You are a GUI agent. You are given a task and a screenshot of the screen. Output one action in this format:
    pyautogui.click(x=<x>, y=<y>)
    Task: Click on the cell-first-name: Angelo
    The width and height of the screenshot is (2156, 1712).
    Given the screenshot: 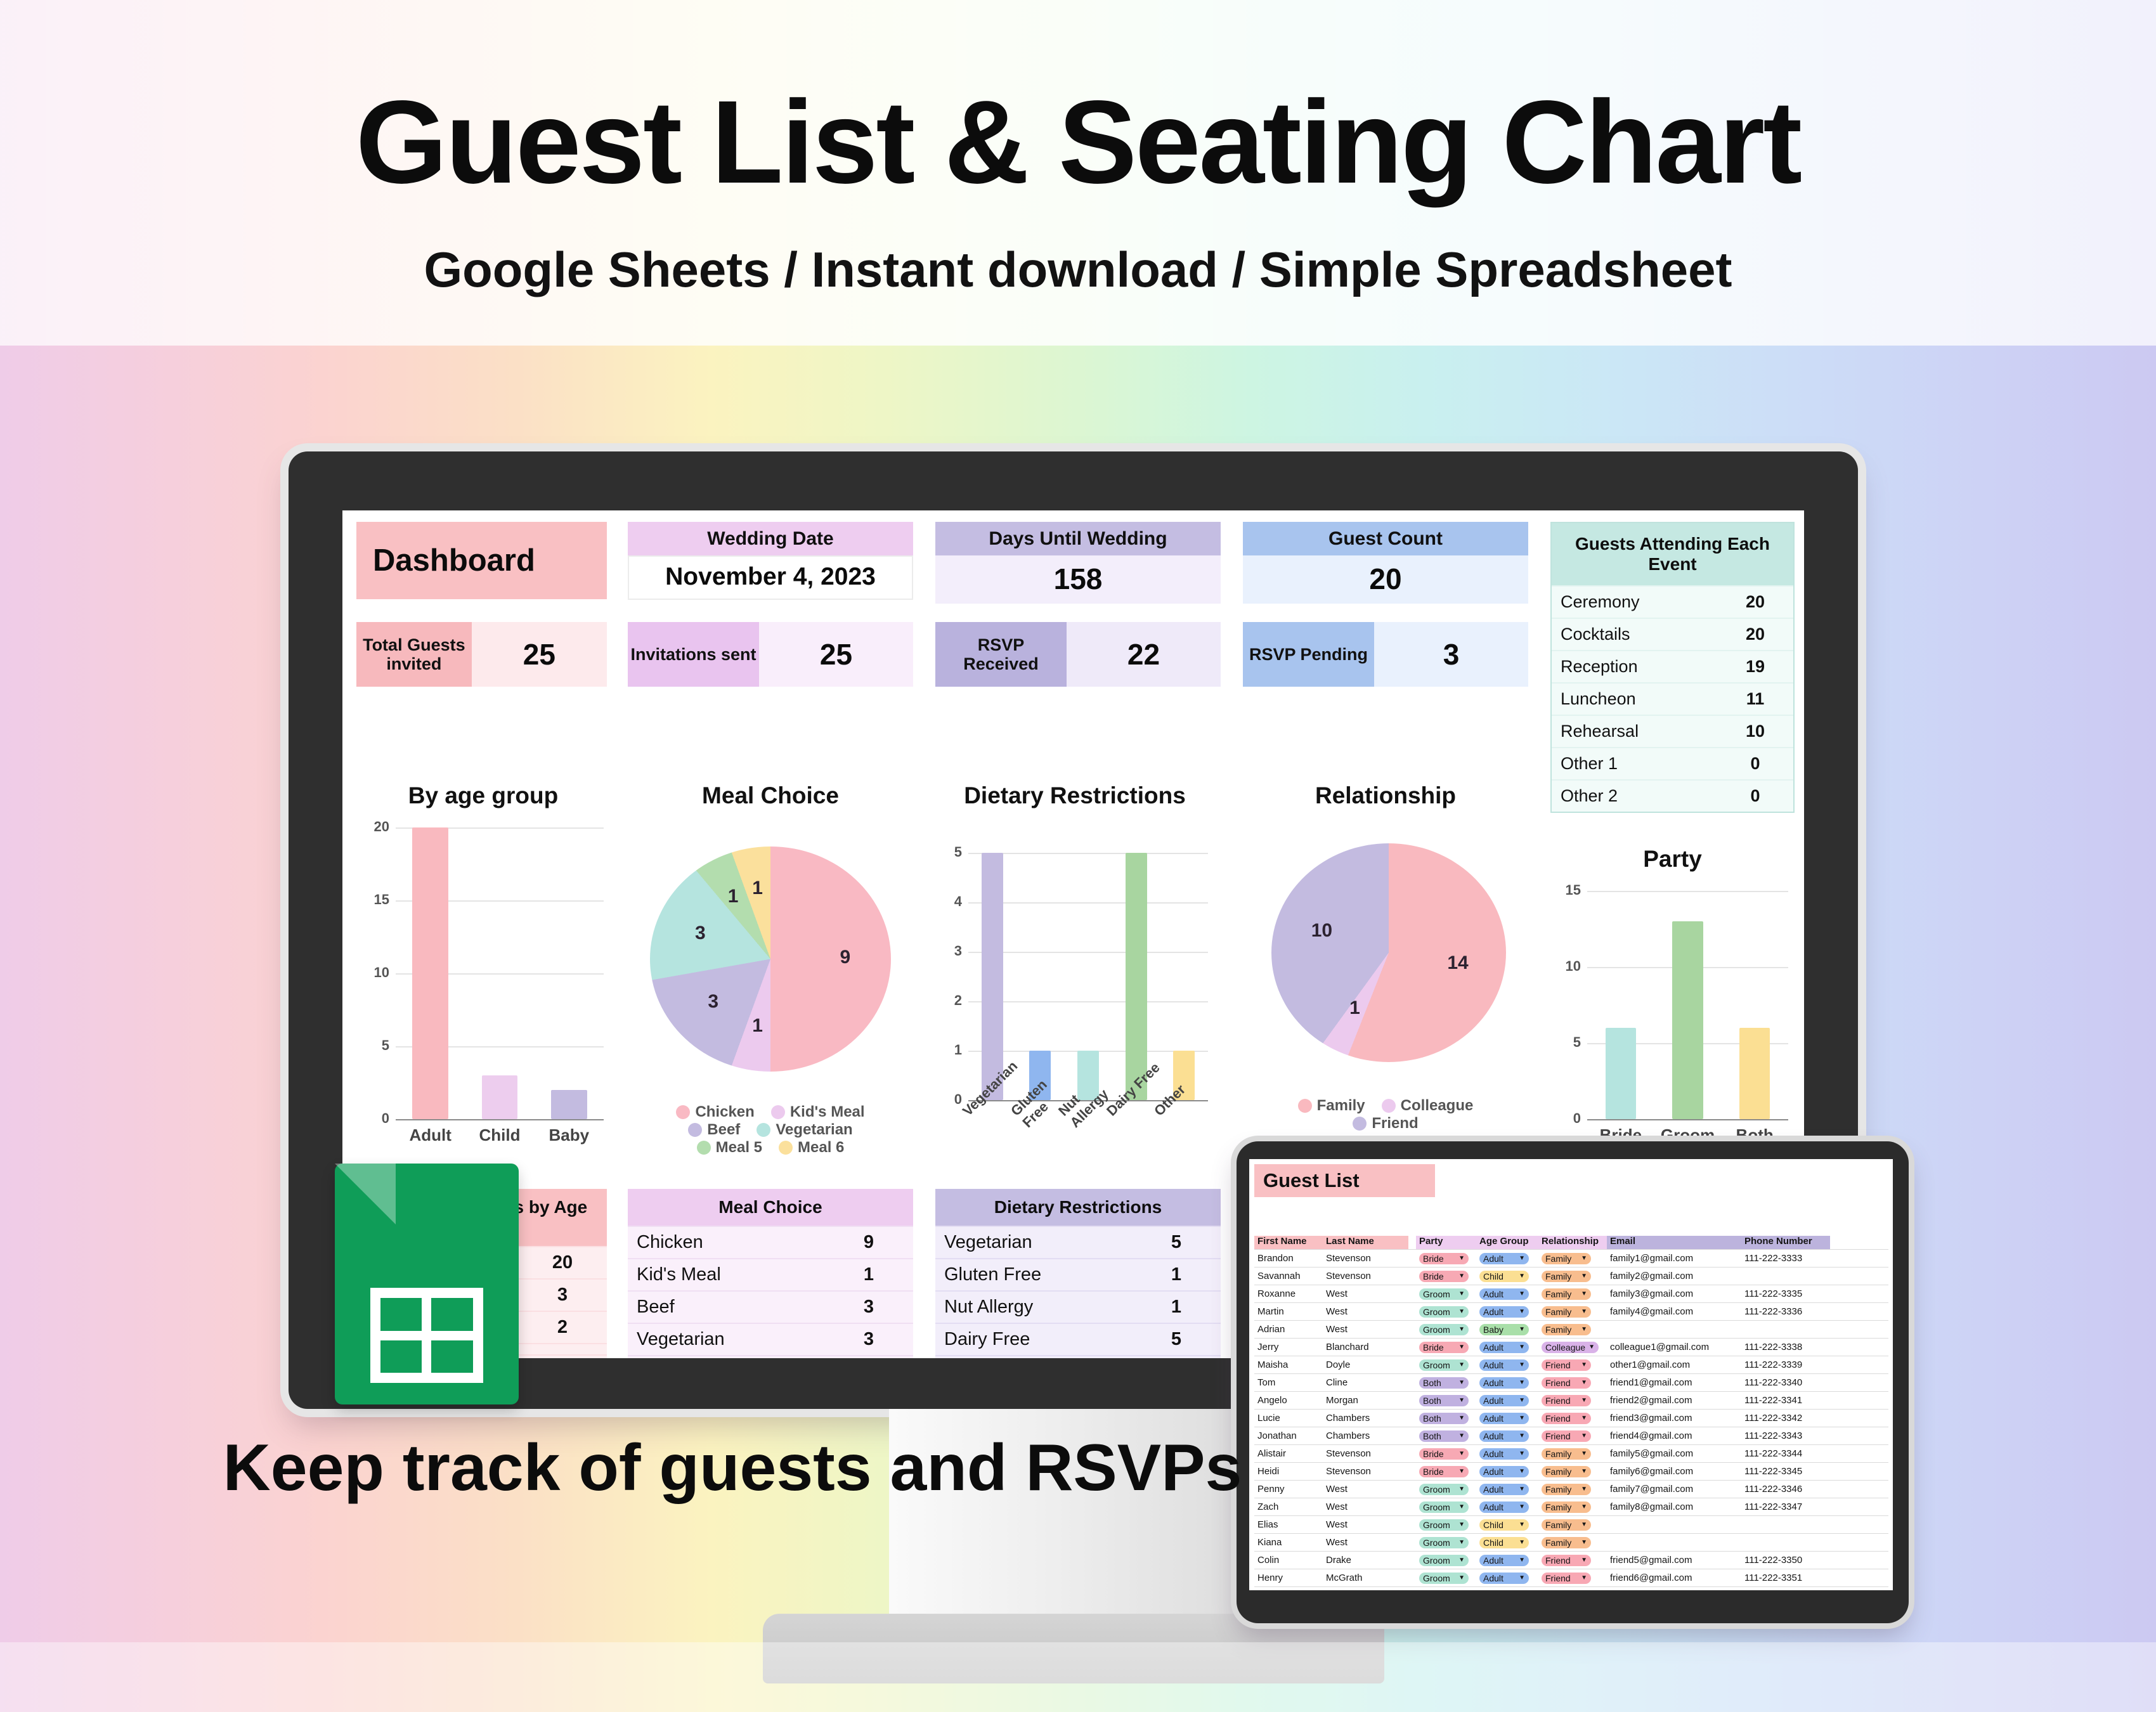 What is the action you would take?
    pyautogui.click(x=1288, y=1401)
    